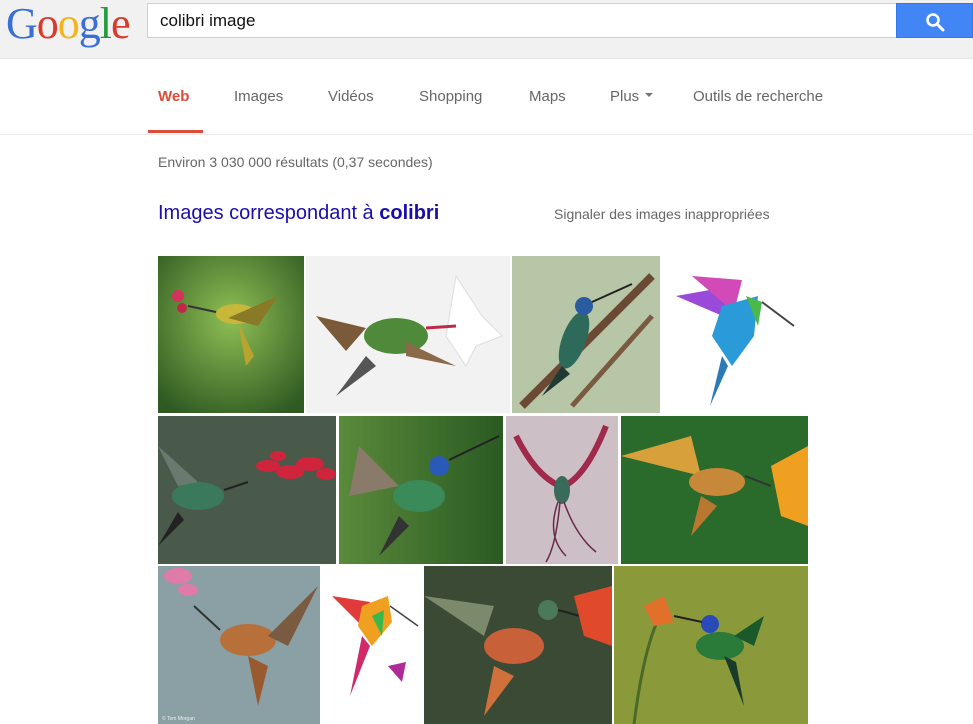  I want to click on report-images-link: Signaler des images inappropriées, so click(662, 214).